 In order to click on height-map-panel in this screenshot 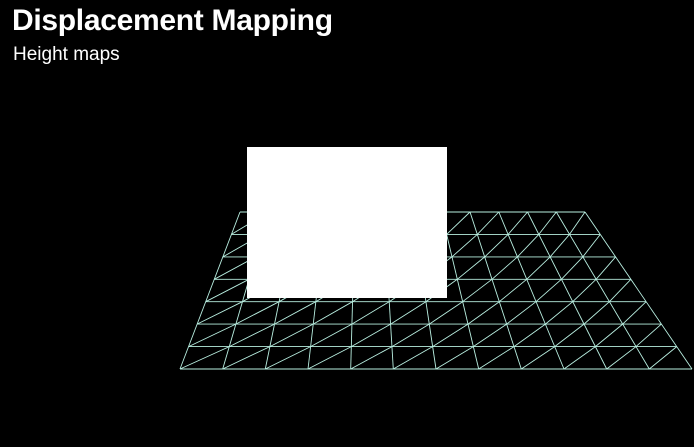, I will do `click(347, 222)`.